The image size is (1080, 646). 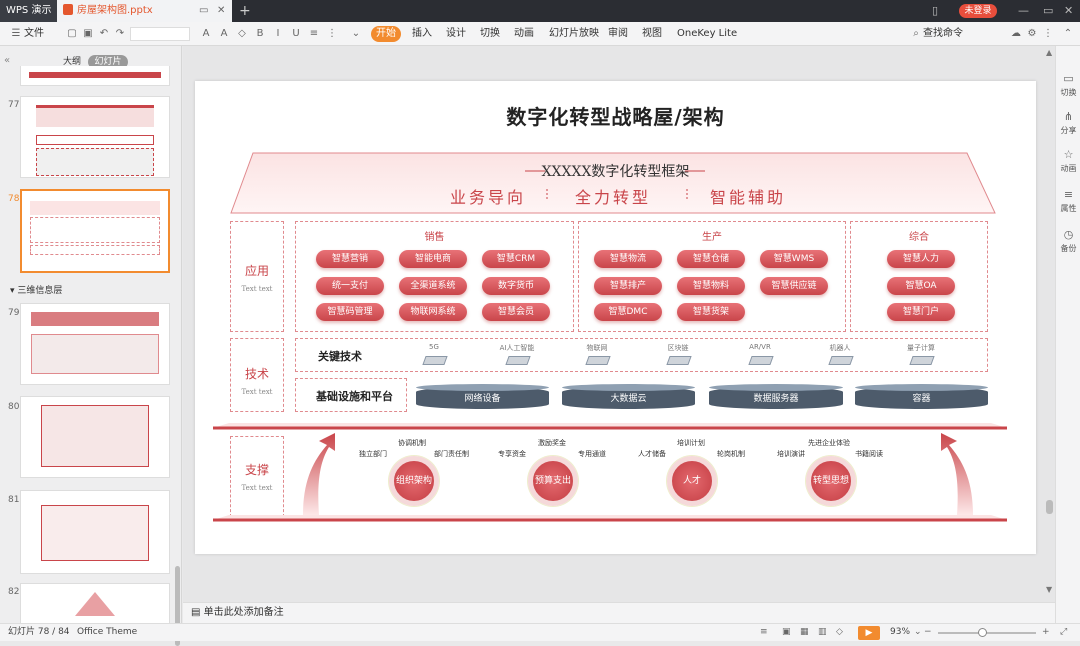 I want to click on normal-view-icon: ▣, so click(x=786, y=632).